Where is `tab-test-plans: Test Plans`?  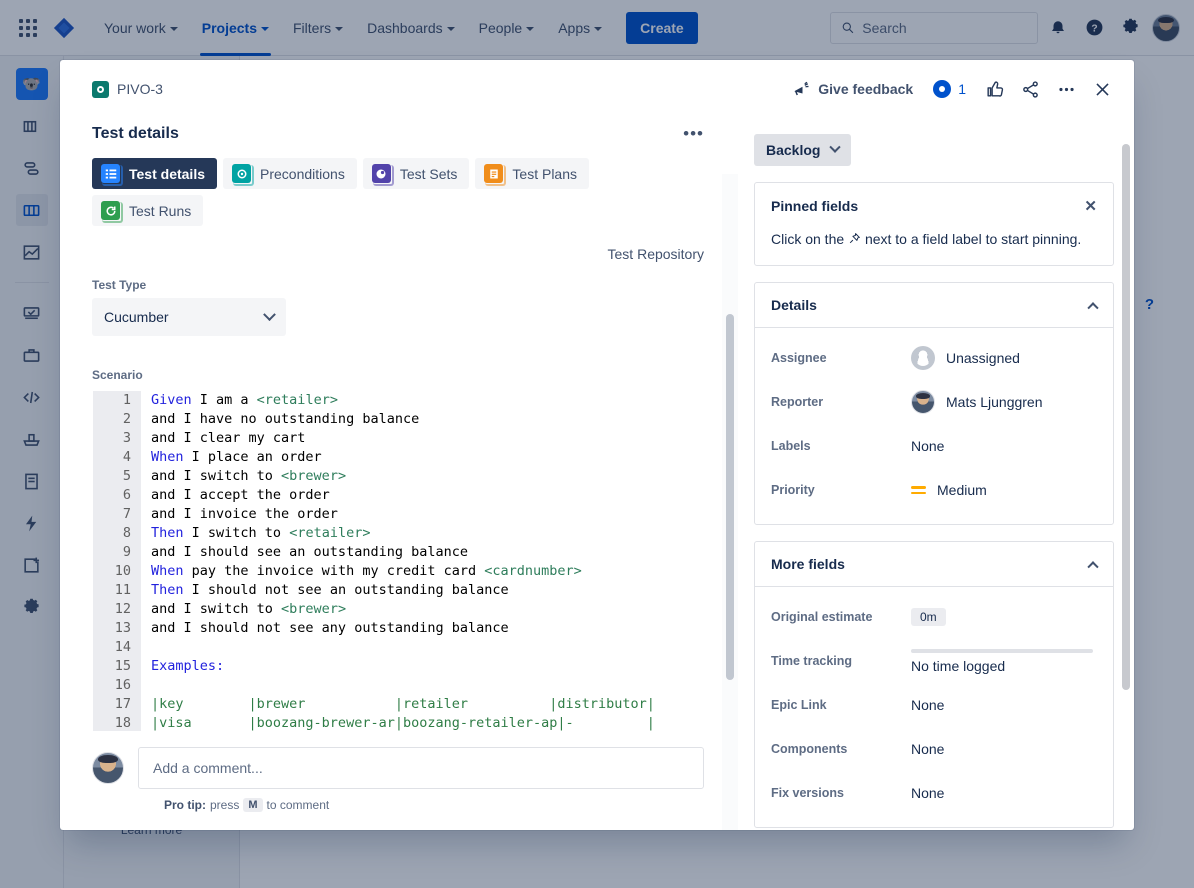 tab-test-plans: Test Plans is located at coordinates (532, 173).